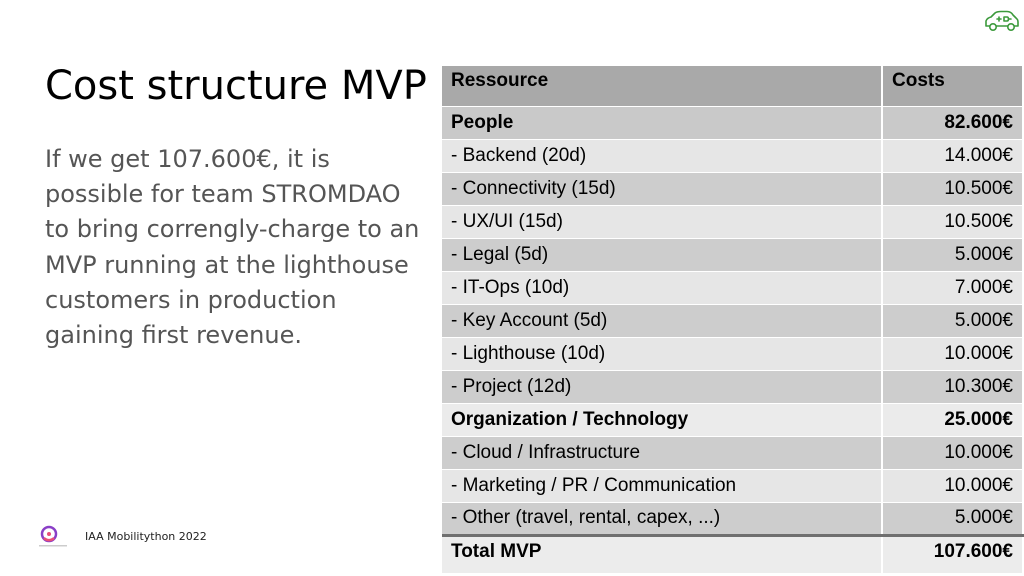  Describe the element at coordinates (953, 86) in the screenshot. I see `column-header-costs: Costs` at that location.